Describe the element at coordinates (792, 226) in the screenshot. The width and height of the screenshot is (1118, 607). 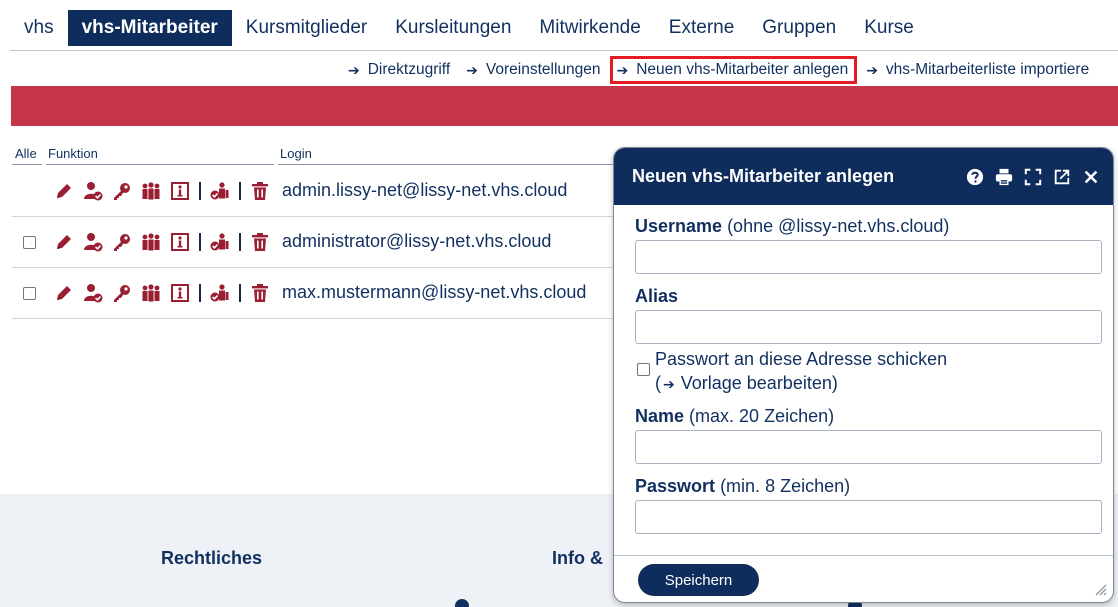
I see `username-label: Username (ohne @lissy-net.vhs.cloud)` at that location.